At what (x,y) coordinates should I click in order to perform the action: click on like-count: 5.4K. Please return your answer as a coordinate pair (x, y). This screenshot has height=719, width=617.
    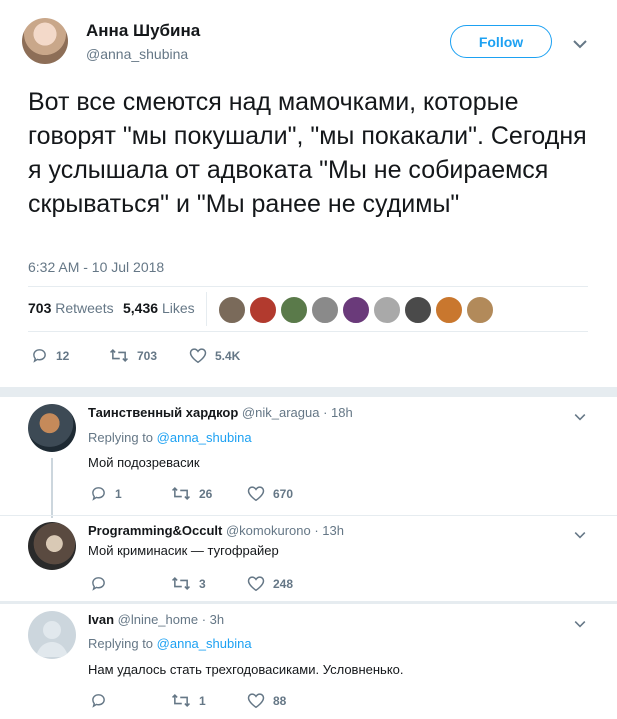
    Looking at the image, I should click on (228, 355).